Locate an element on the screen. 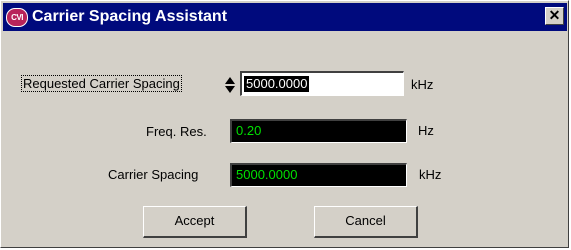 Image resolution: width=571 pixels, height=250 pixels. stepper-up-arrow-icon is located at coordinates (230, 80).